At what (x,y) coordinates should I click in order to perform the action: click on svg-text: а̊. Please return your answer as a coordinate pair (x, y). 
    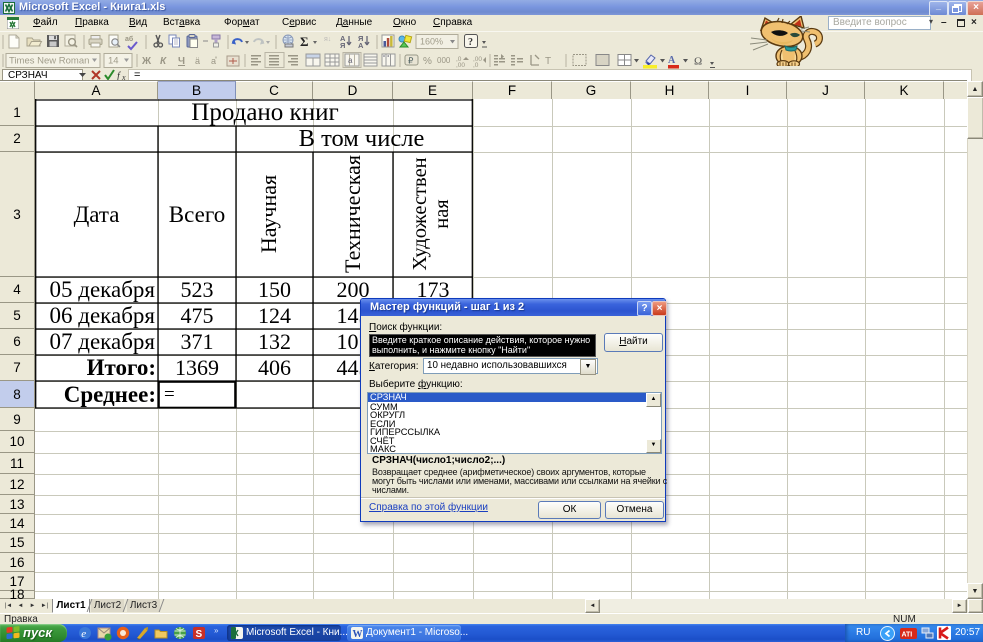
    Looking at the image, I should click on (214, 61).